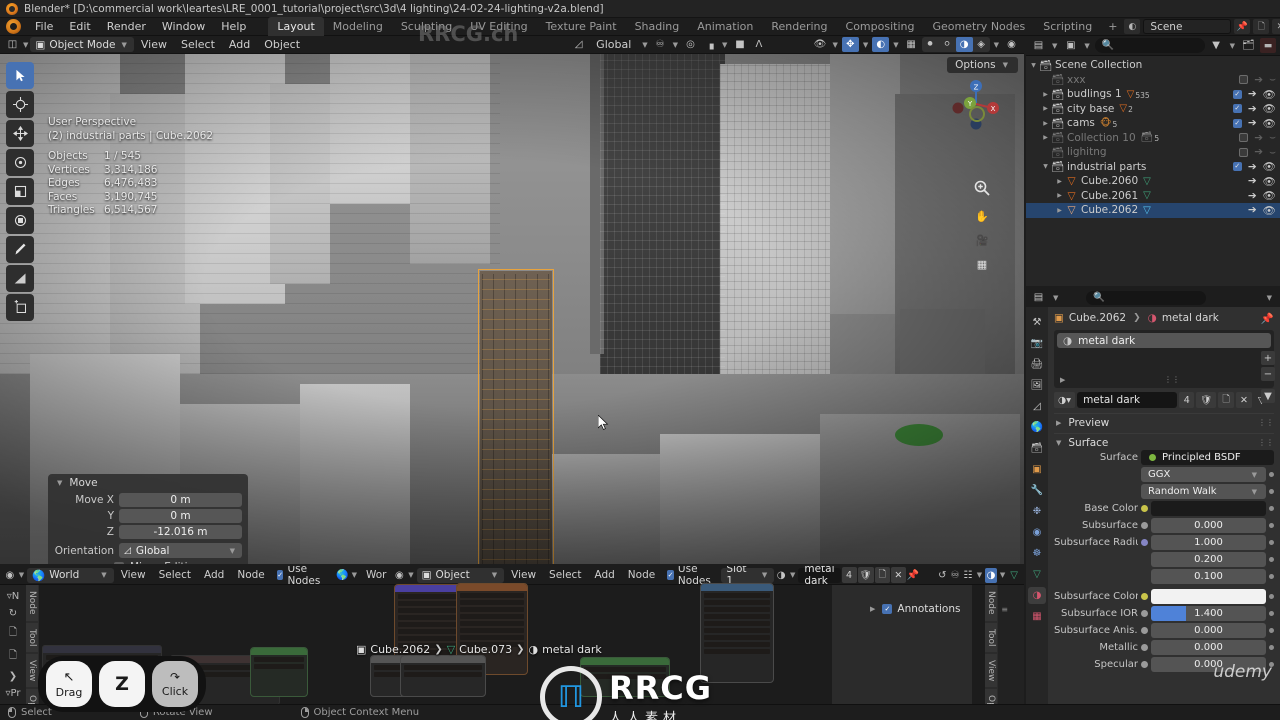 This screenshot has width=1280, height=720. I want to click on solid-shading-icon: ⚪, so click(947, 44).